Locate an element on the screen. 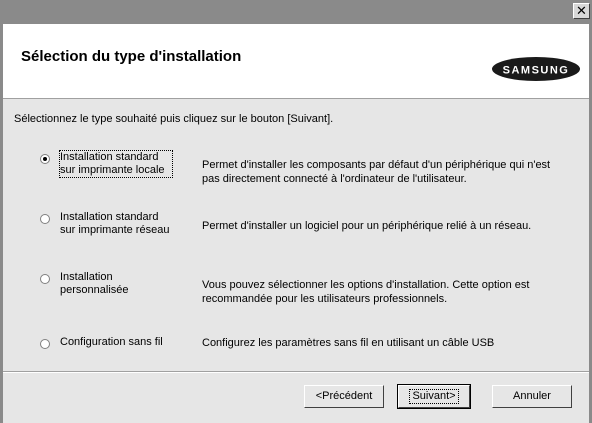 The width and height of the screenshot is (592, 423). next-button: Suivant> is located at coordinates (434, 396).